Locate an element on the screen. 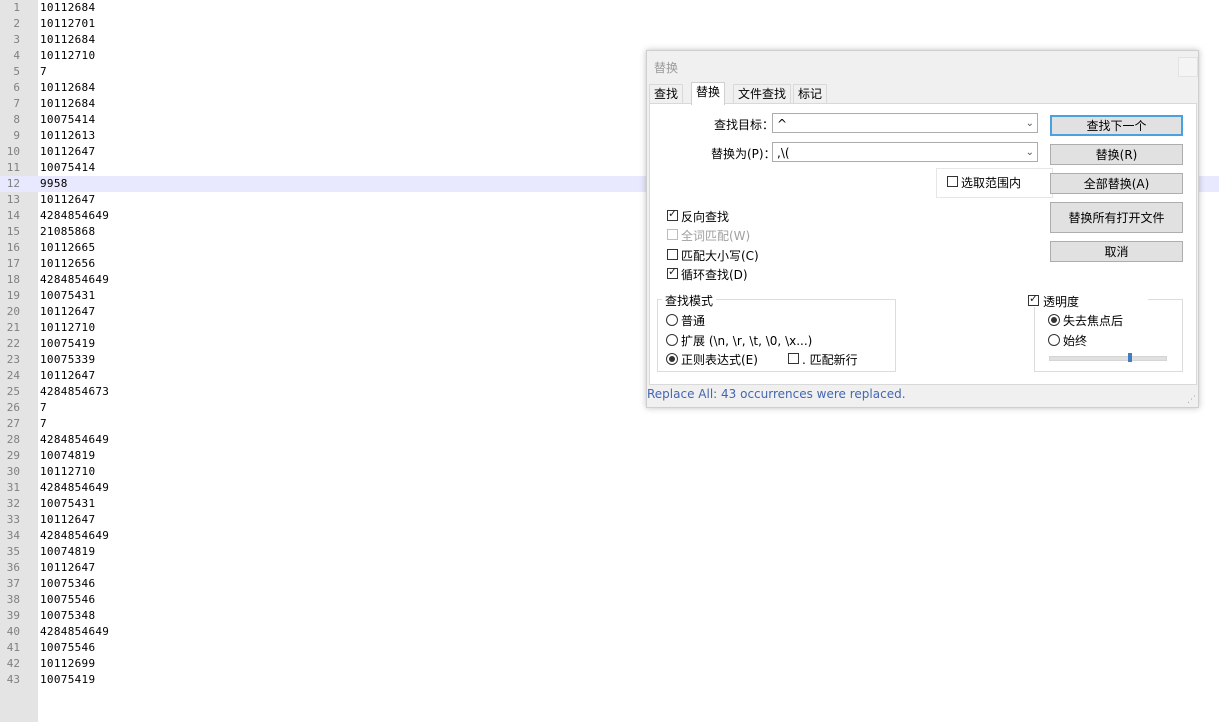 Image resolution: width=1219 pixels, height=722 pixels. editor-line: 42 10112699 is located at coordinates (609, 664).